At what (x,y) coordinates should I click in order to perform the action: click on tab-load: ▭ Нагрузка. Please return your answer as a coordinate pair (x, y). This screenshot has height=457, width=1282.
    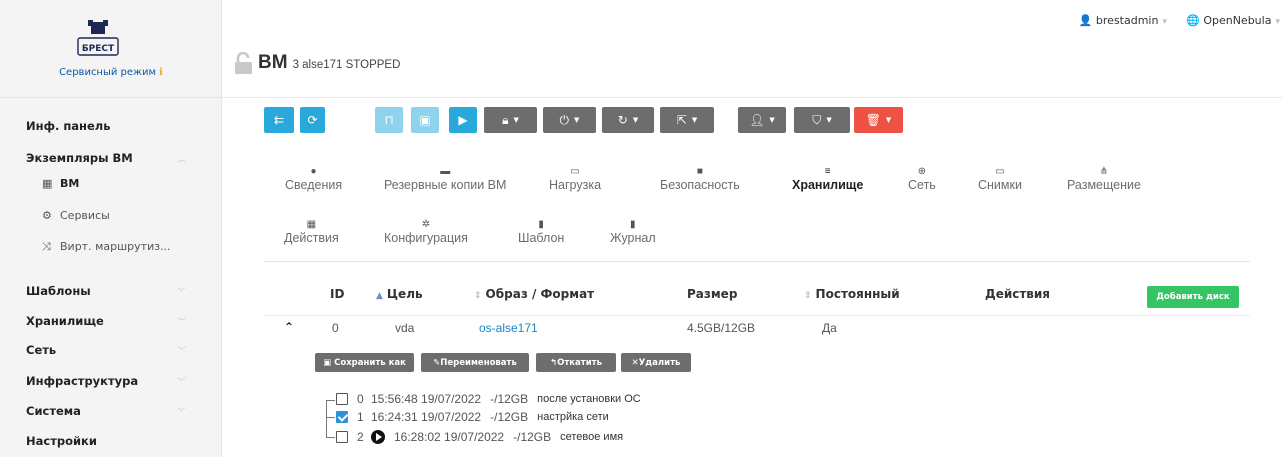
    Looking at the image, I should click on (575, 178).